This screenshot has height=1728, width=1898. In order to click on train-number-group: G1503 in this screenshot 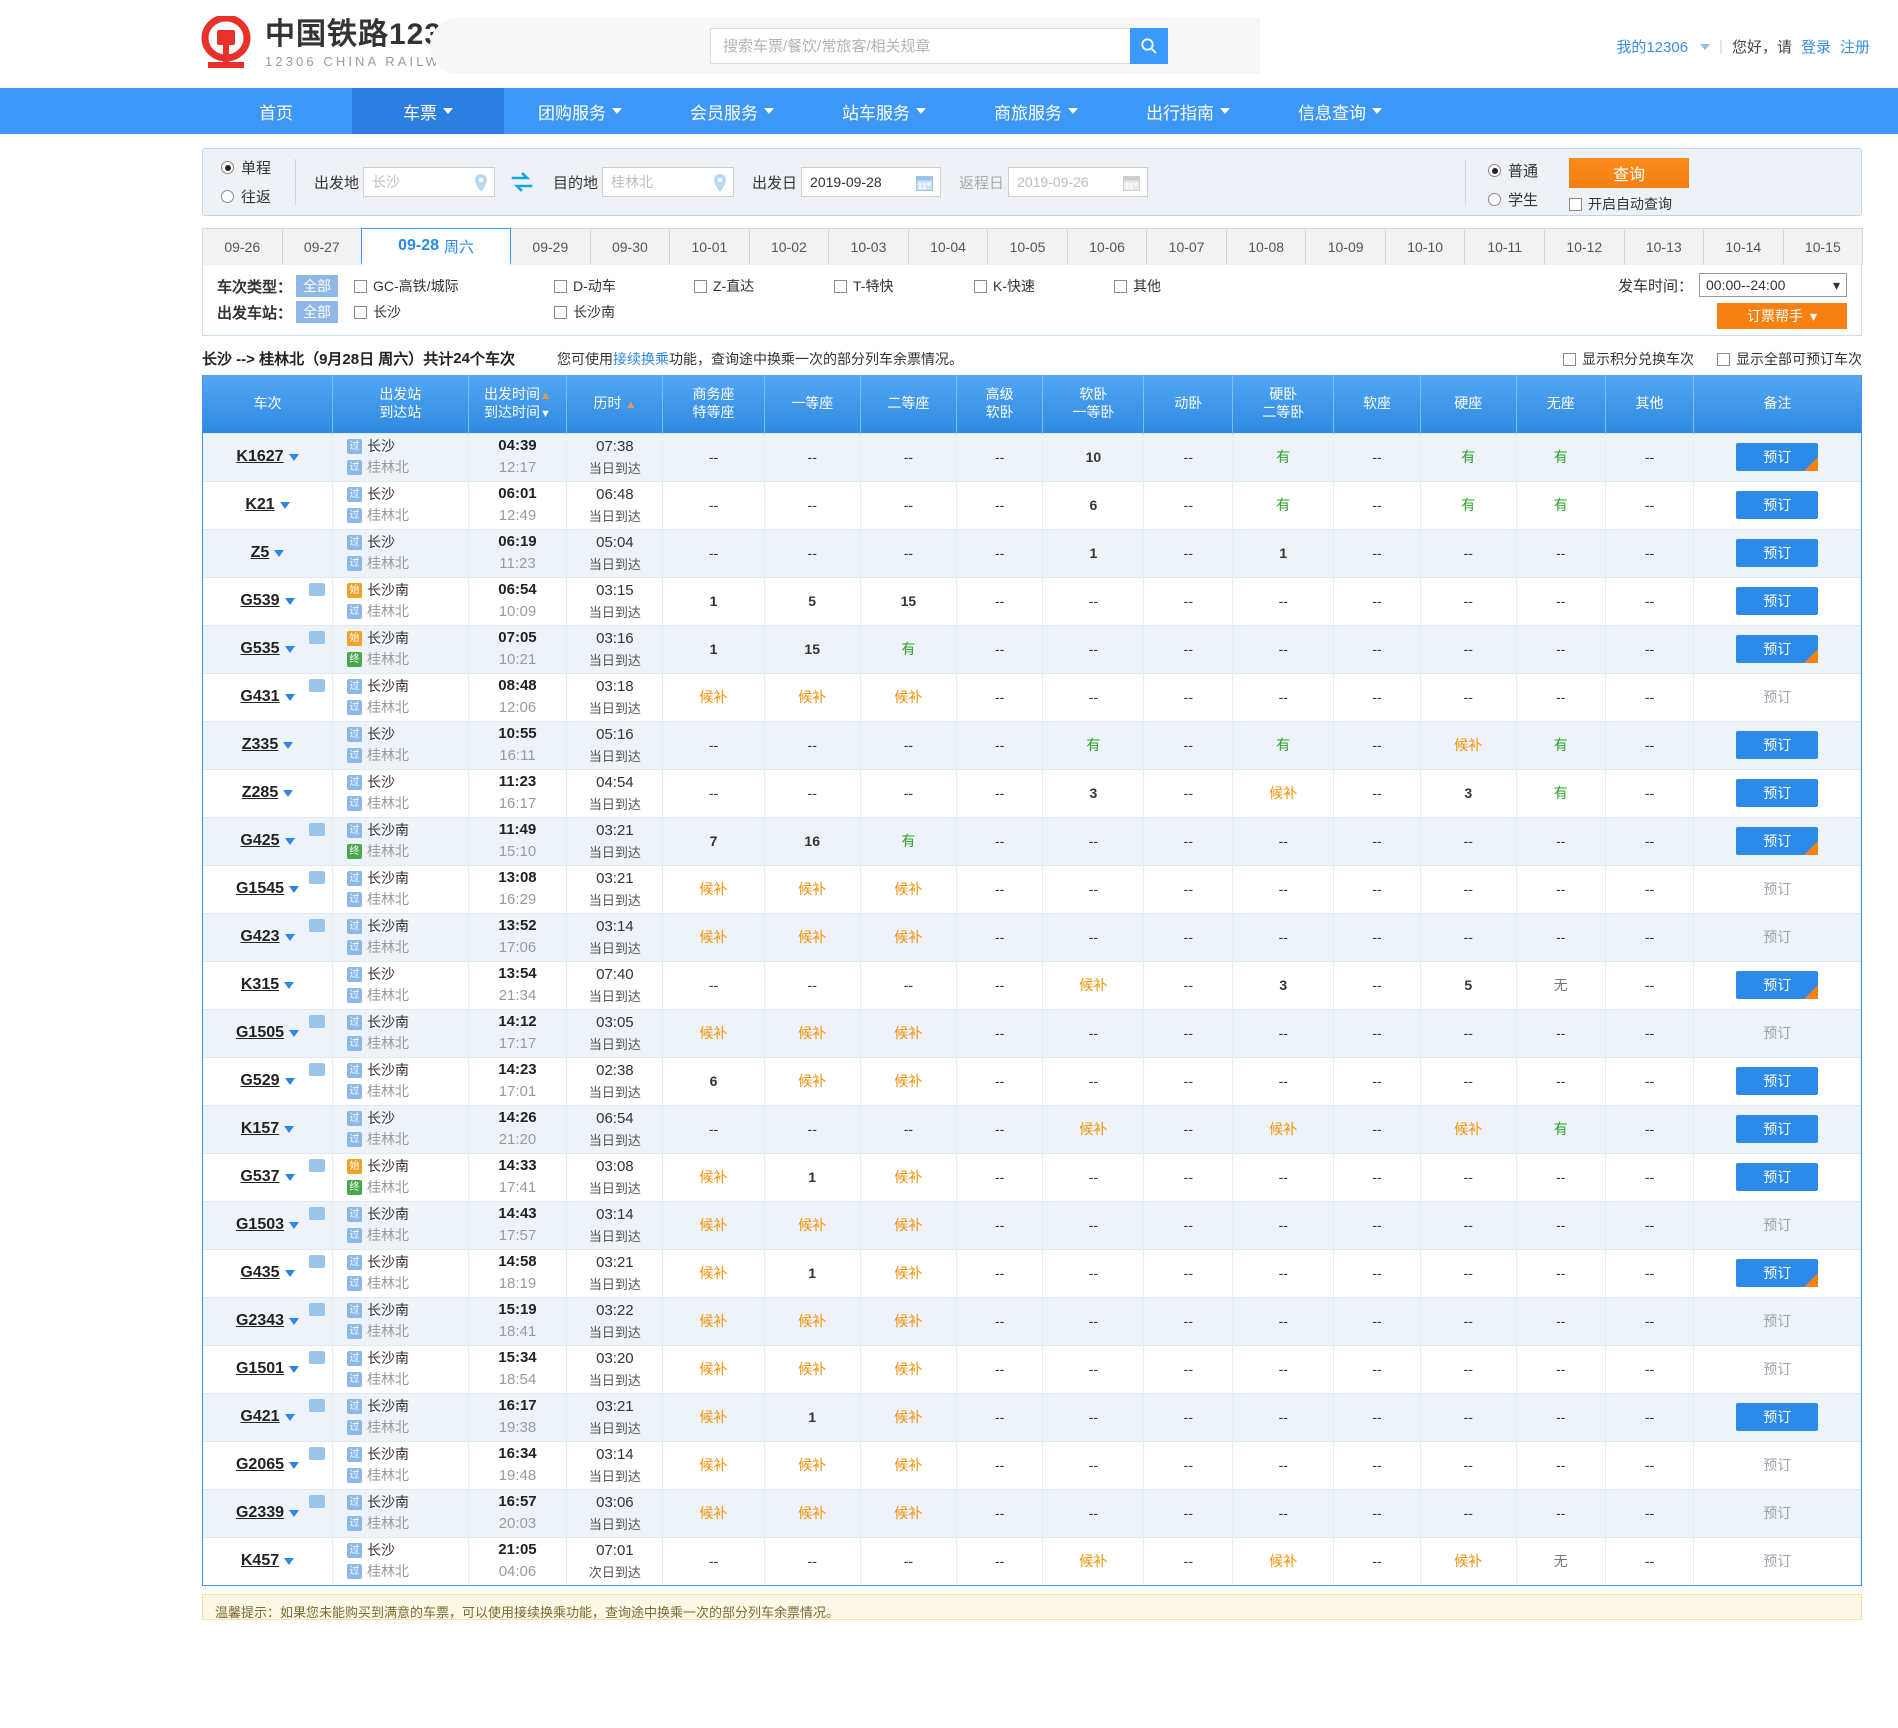, I will do `click(267, 1220)`.